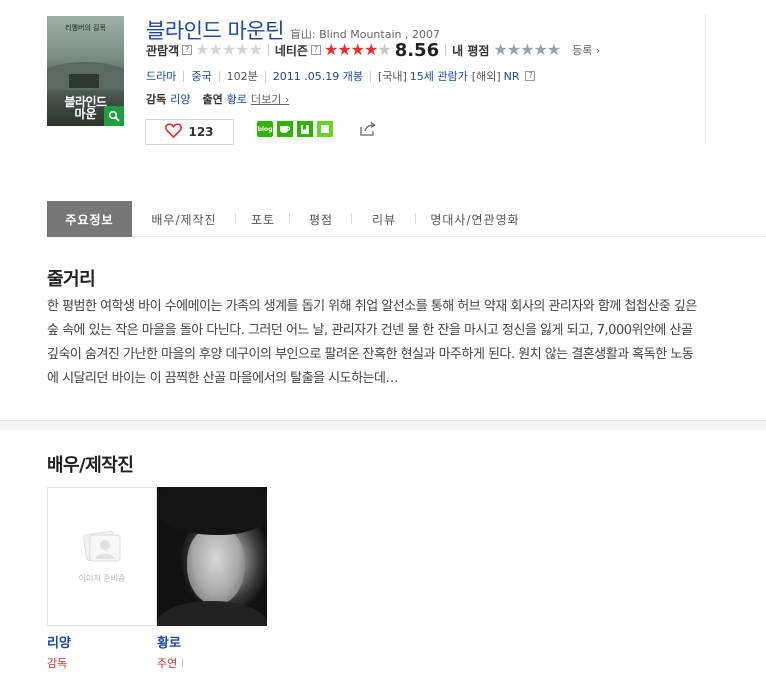 The width and height of the screenshot is (766, 695). I want to click on share-row: blog, so click(319, 129).